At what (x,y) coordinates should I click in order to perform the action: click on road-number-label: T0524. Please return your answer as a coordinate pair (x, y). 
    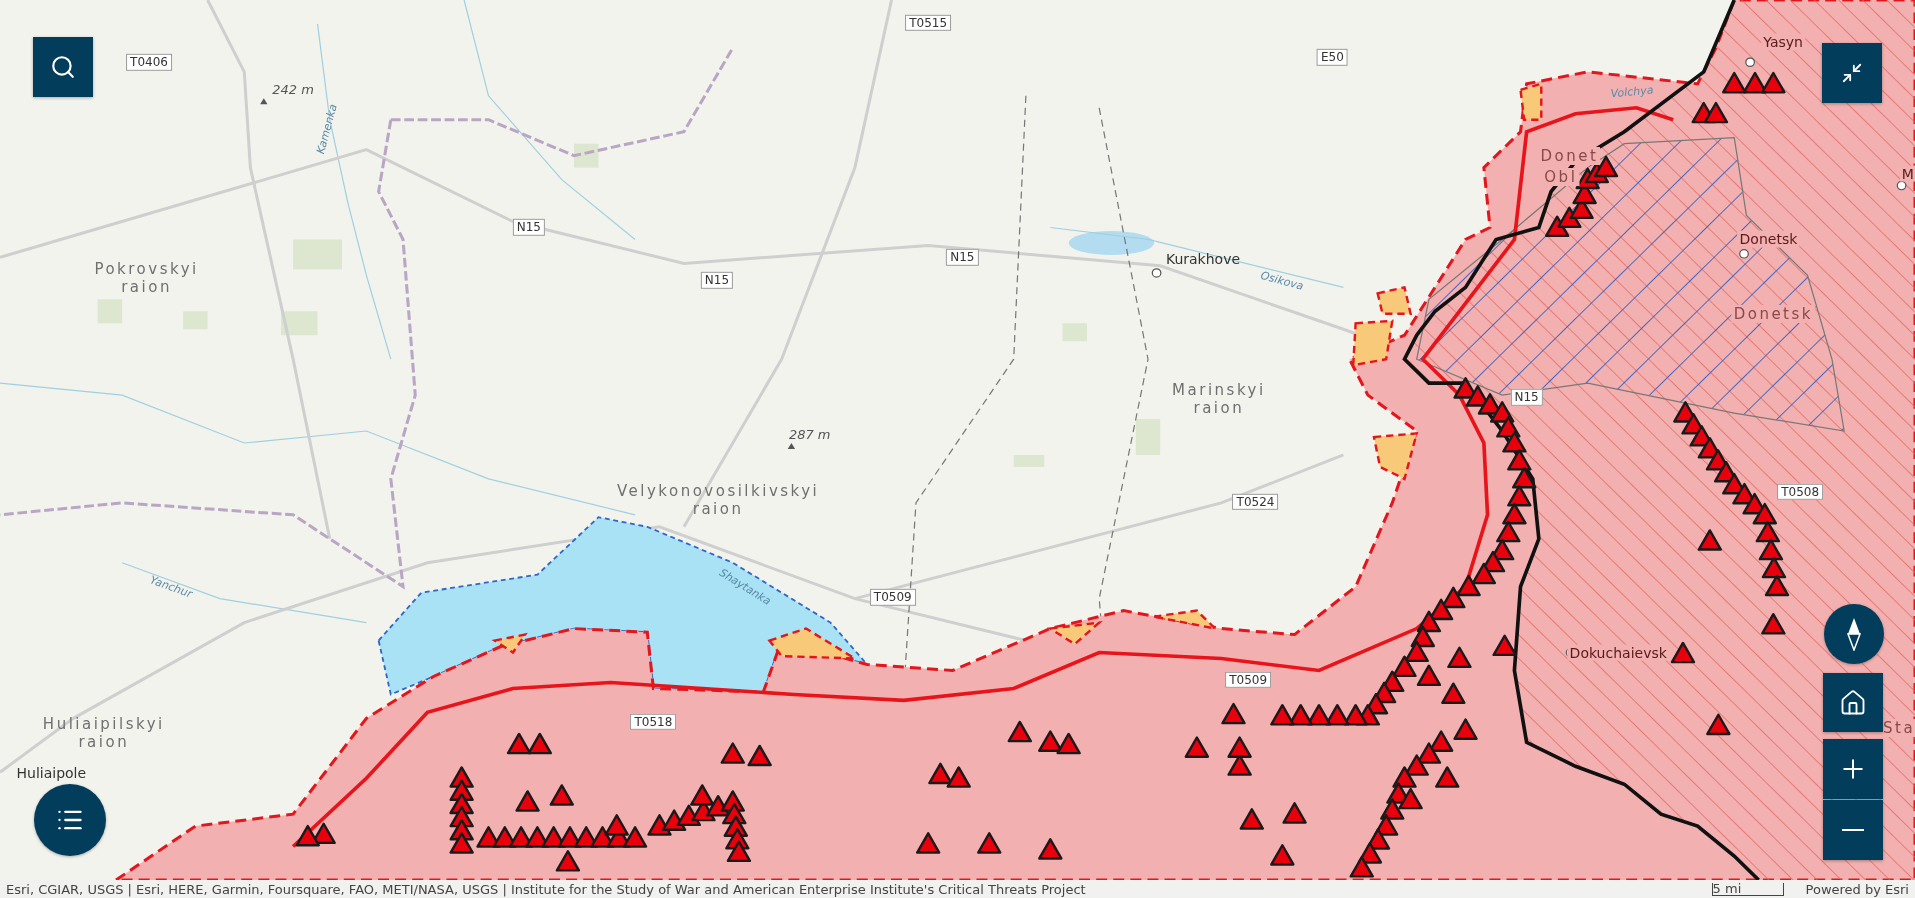
    Looking at the image, I should click on (1255, 501).